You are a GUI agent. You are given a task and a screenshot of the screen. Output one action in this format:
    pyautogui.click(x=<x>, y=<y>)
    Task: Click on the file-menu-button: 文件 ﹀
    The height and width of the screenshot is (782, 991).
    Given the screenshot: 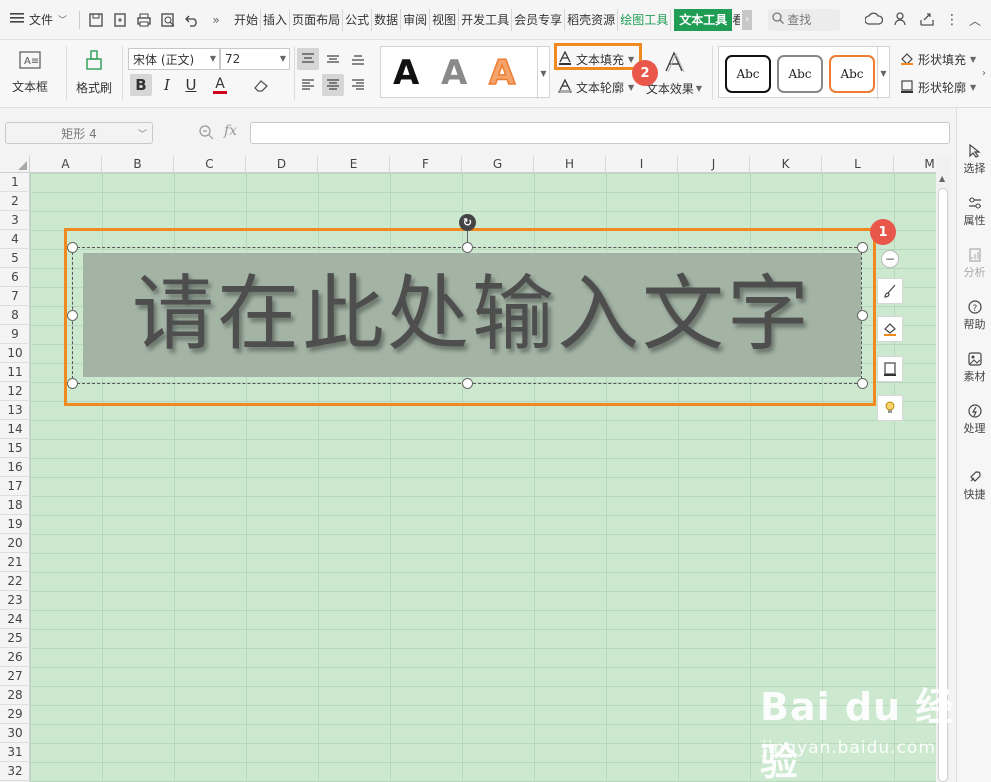 What is the action you would take?
    pyautogui.click(x=37, y=20)
    